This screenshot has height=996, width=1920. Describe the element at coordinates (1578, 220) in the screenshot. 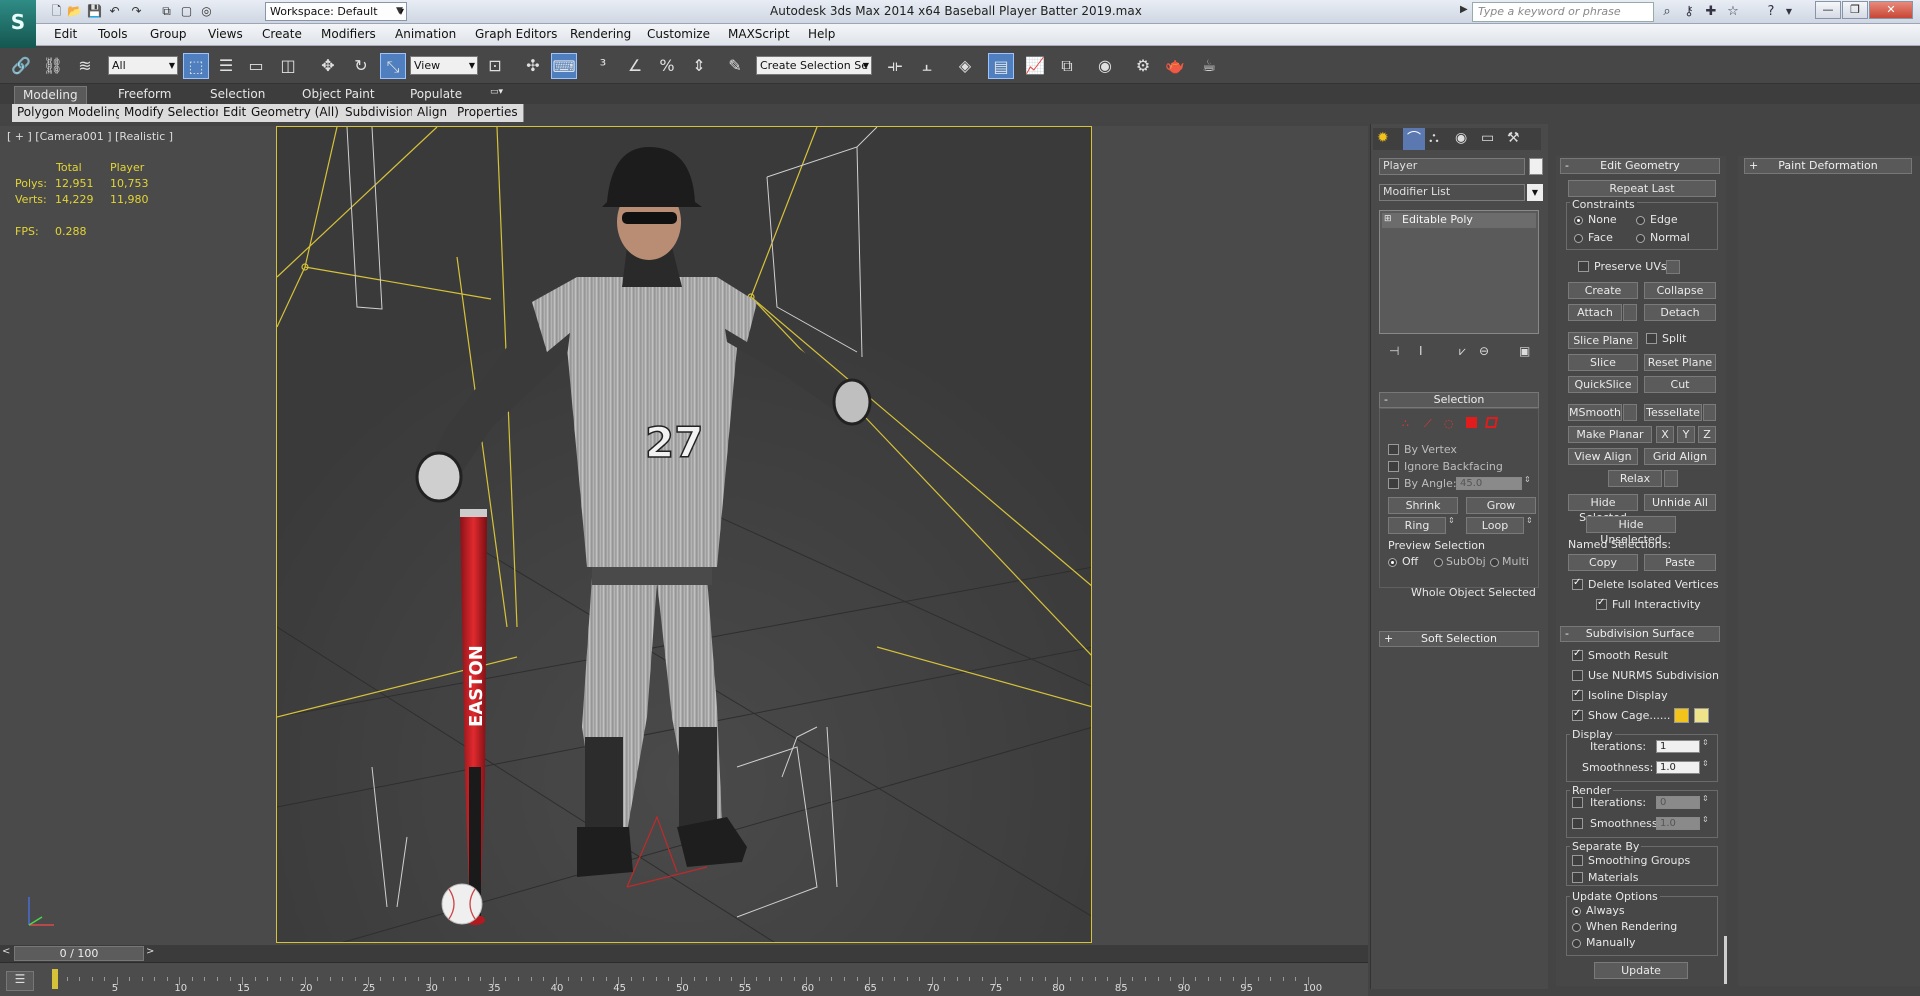

I see `constraint-none-radio` at that location.